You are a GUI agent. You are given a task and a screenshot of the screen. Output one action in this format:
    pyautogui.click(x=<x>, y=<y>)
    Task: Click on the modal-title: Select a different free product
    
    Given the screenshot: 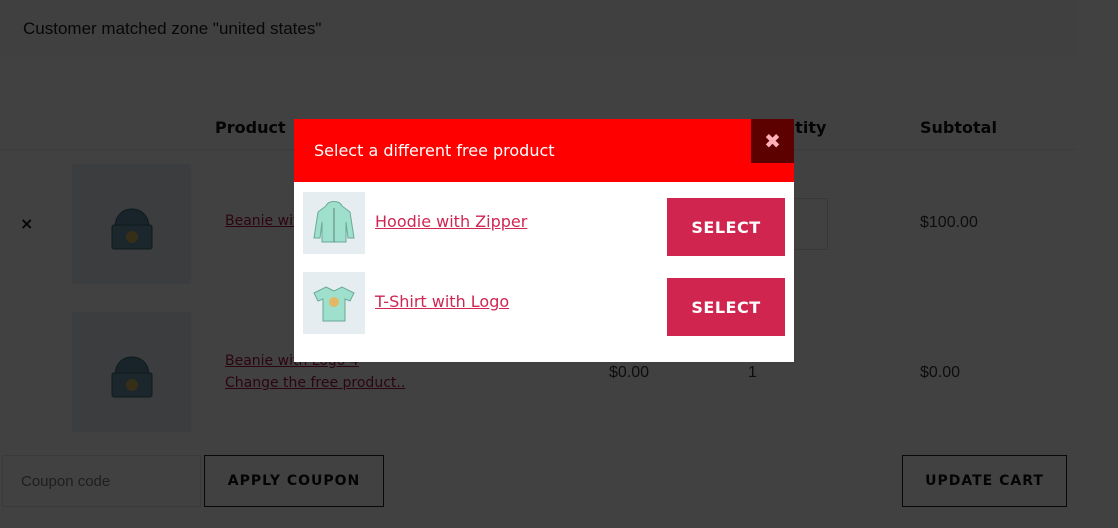 What is the action you would take?
    pyautogui.click(x=434, y=150)
    